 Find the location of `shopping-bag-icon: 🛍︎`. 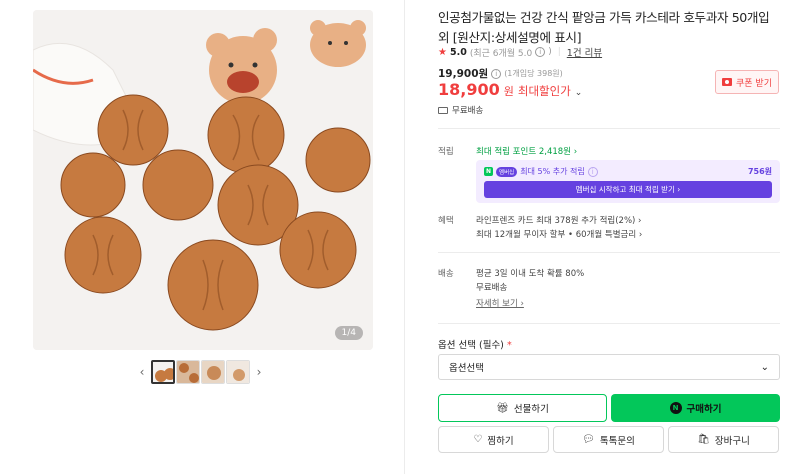

shopping-bag-icon: 🛍︎ is located at coordinates (703, 439).